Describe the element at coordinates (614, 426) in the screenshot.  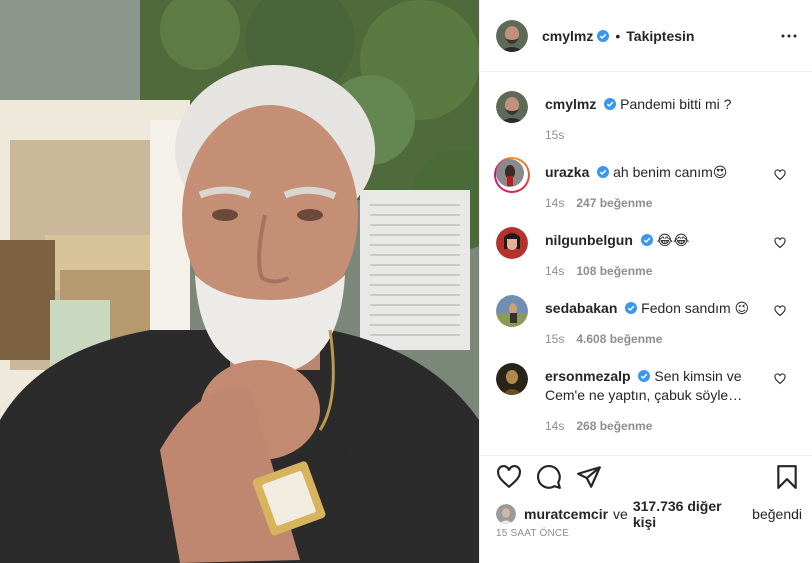
I see `comment-likes: 268 beğenme` at that location.